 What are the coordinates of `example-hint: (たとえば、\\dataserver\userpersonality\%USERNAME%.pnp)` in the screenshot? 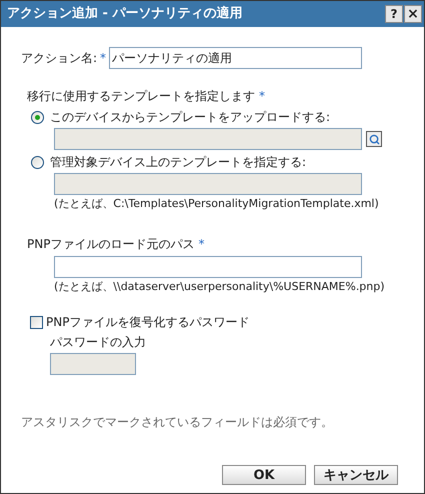 It's located at (219, 286).